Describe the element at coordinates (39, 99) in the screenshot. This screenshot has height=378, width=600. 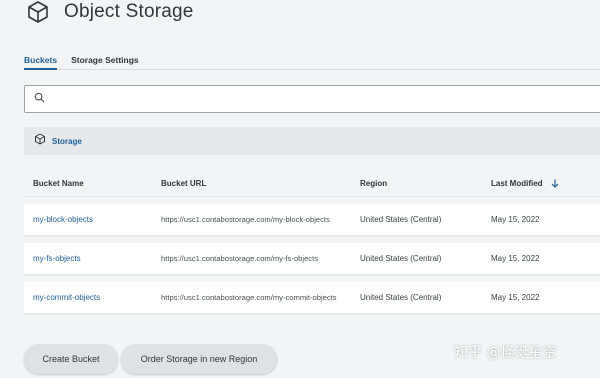
I see `search-icon` at that location.